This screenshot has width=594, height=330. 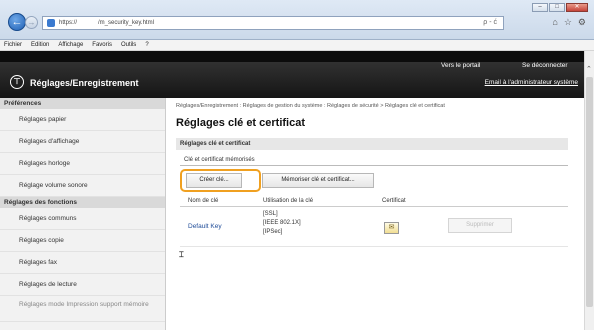 I want to click on browser-icons: ⌂ ☆ ⚙, so click(x=569, y=22).